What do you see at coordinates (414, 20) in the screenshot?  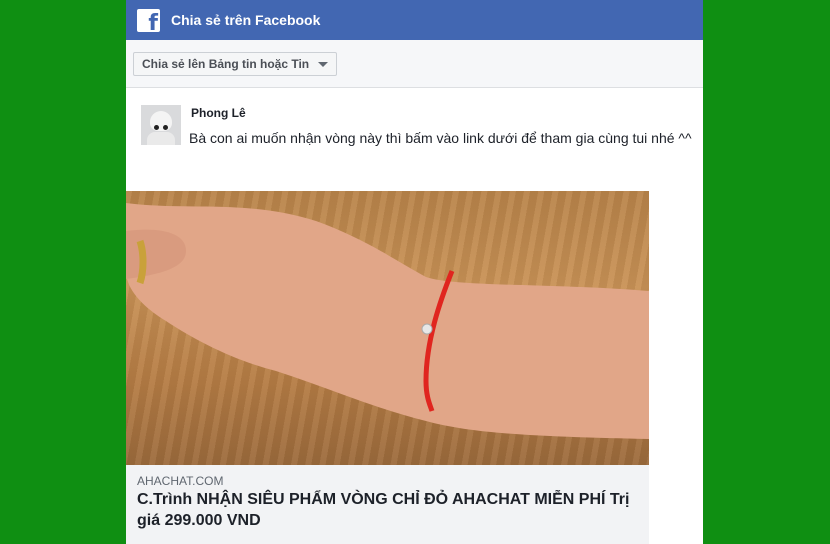 I see `dialog-header: f Chia sẻ trên Facebook` at bounding box center [414, 20].